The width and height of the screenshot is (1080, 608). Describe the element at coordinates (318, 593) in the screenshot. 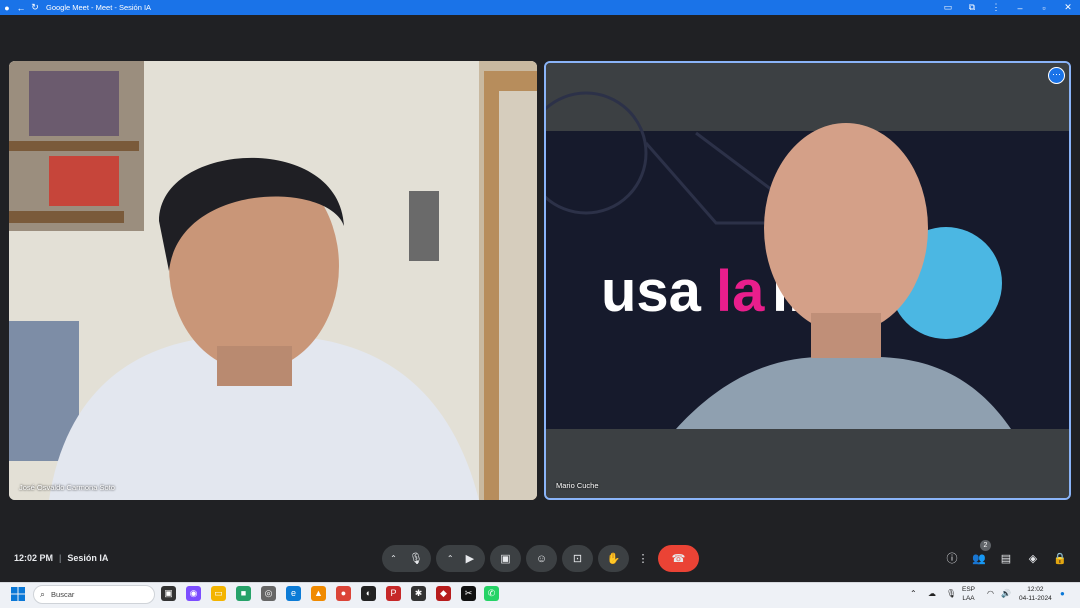

I see `vlc-icon: ▲` at that location.